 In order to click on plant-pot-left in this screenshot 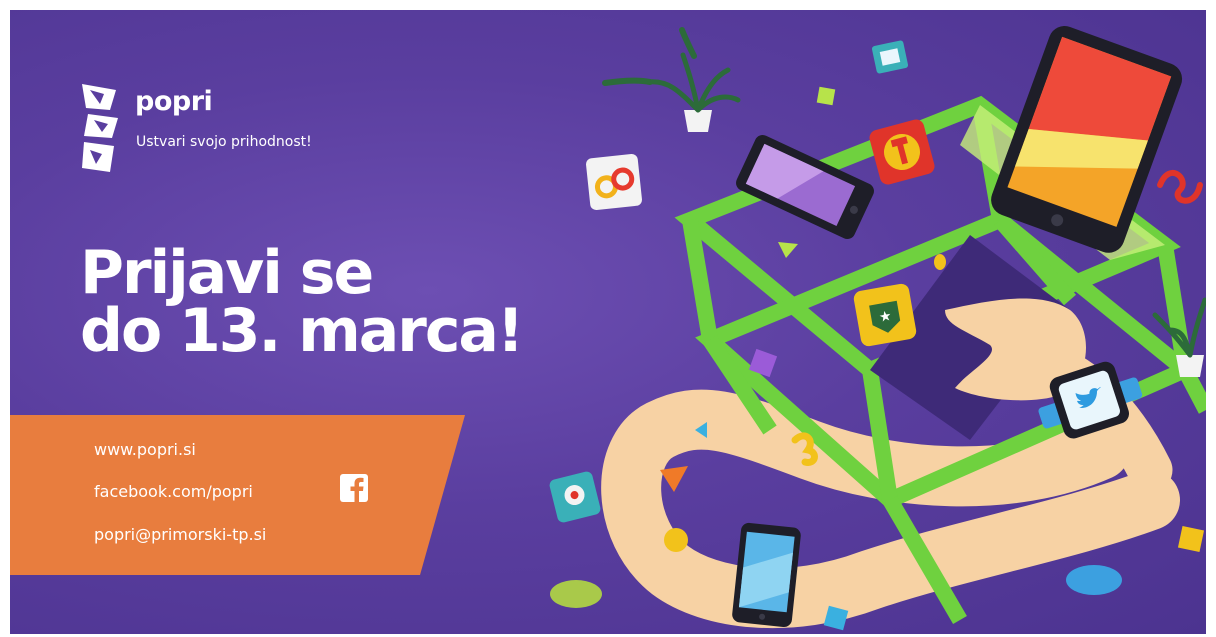, I will do `click(693, 92)`.